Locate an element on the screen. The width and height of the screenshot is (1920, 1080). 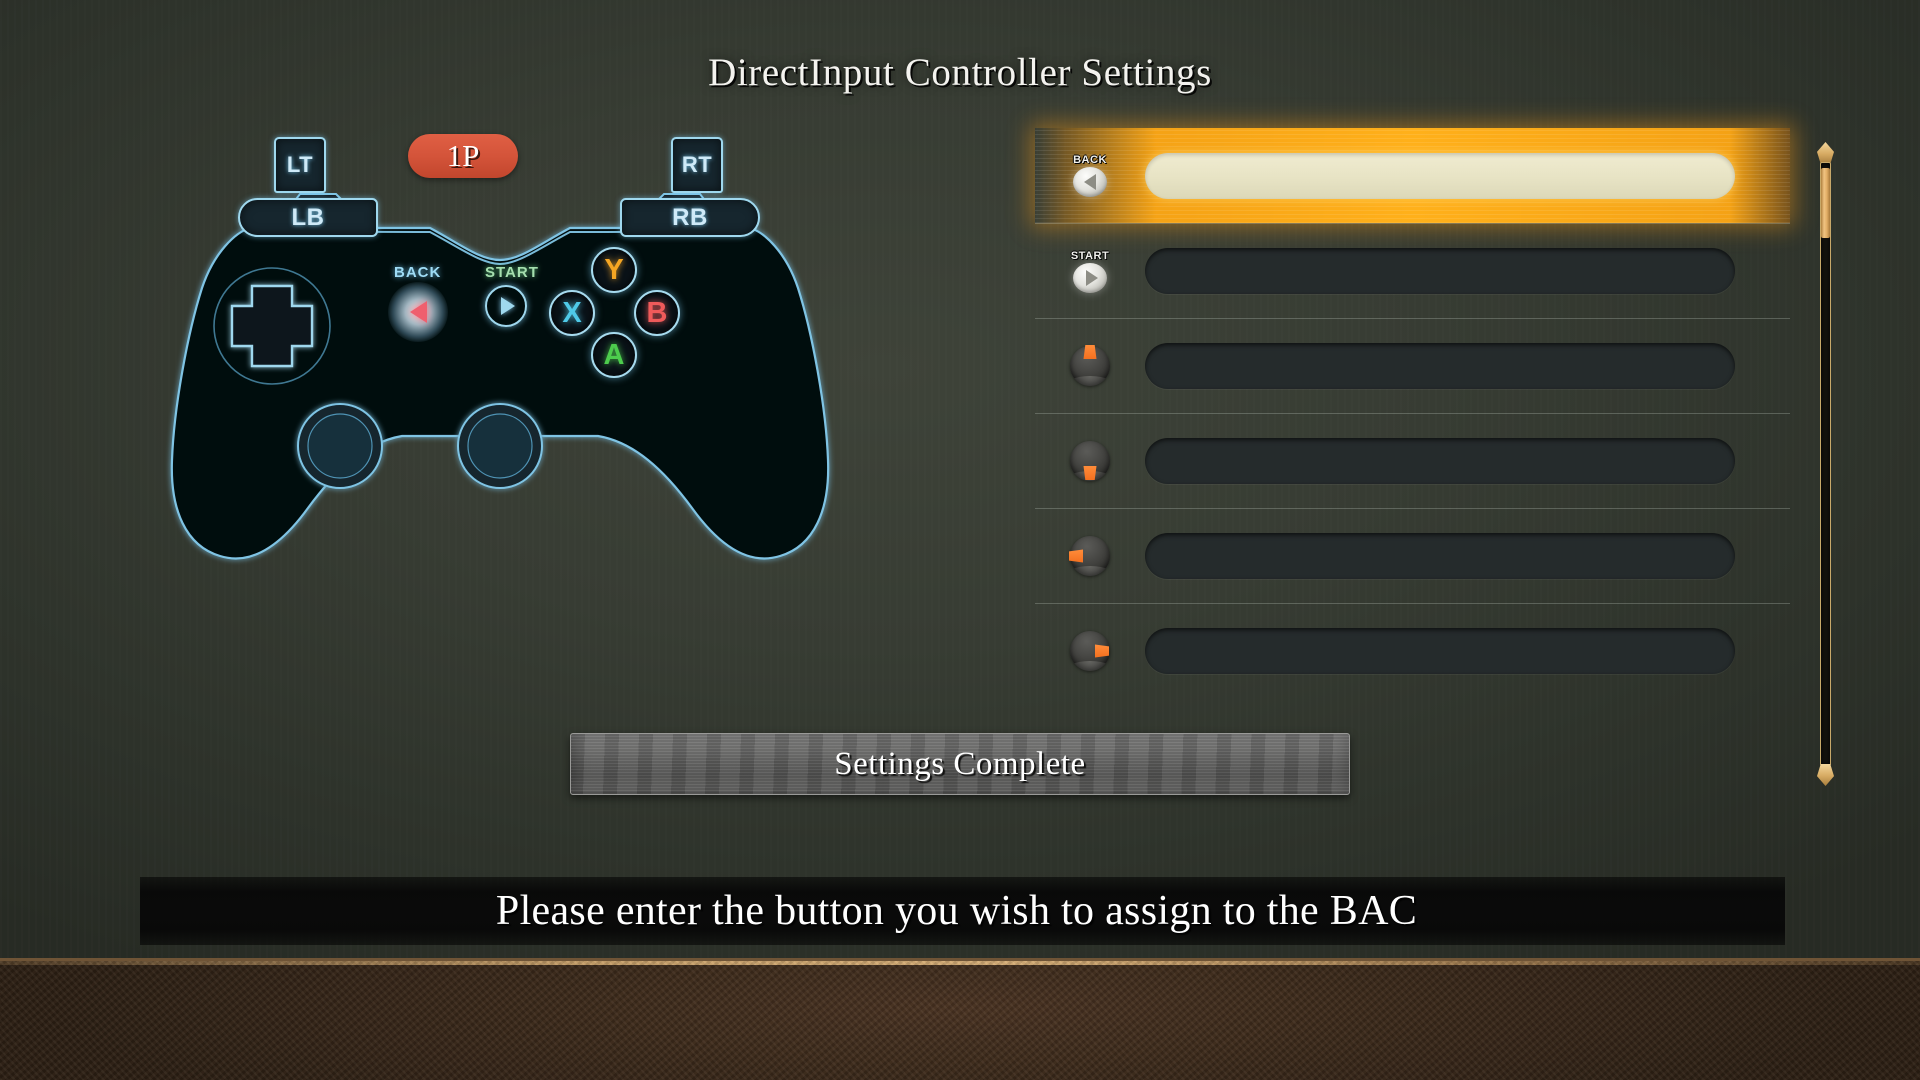
scroll-up-arrow-icon is located at coordinates (1825, 153).